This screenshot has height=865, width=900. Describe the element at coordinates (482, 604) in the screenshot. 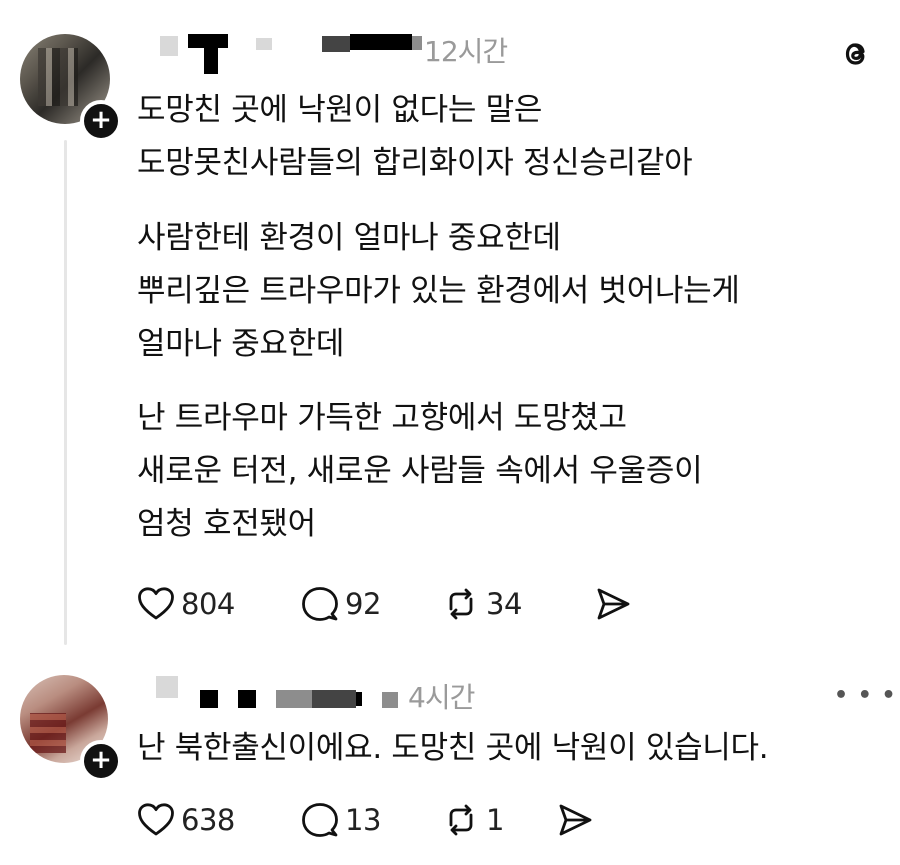

I see `repost-button: 34` at that location.